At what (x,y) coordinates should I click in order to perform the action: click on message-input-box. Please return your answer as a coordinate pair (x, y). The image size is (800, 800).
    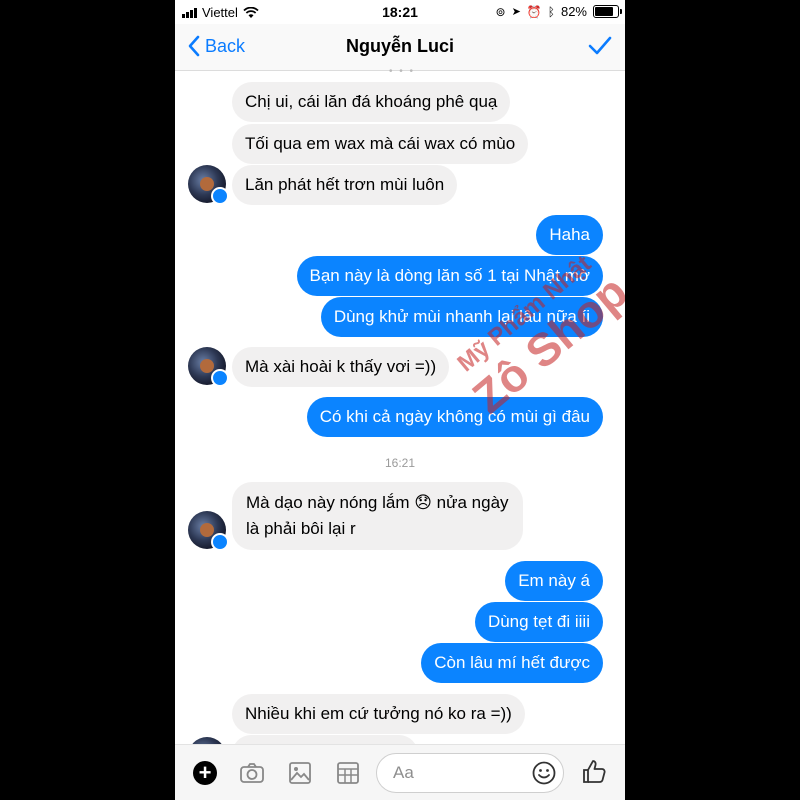
    Looking at the image, I should click on (470, 773).